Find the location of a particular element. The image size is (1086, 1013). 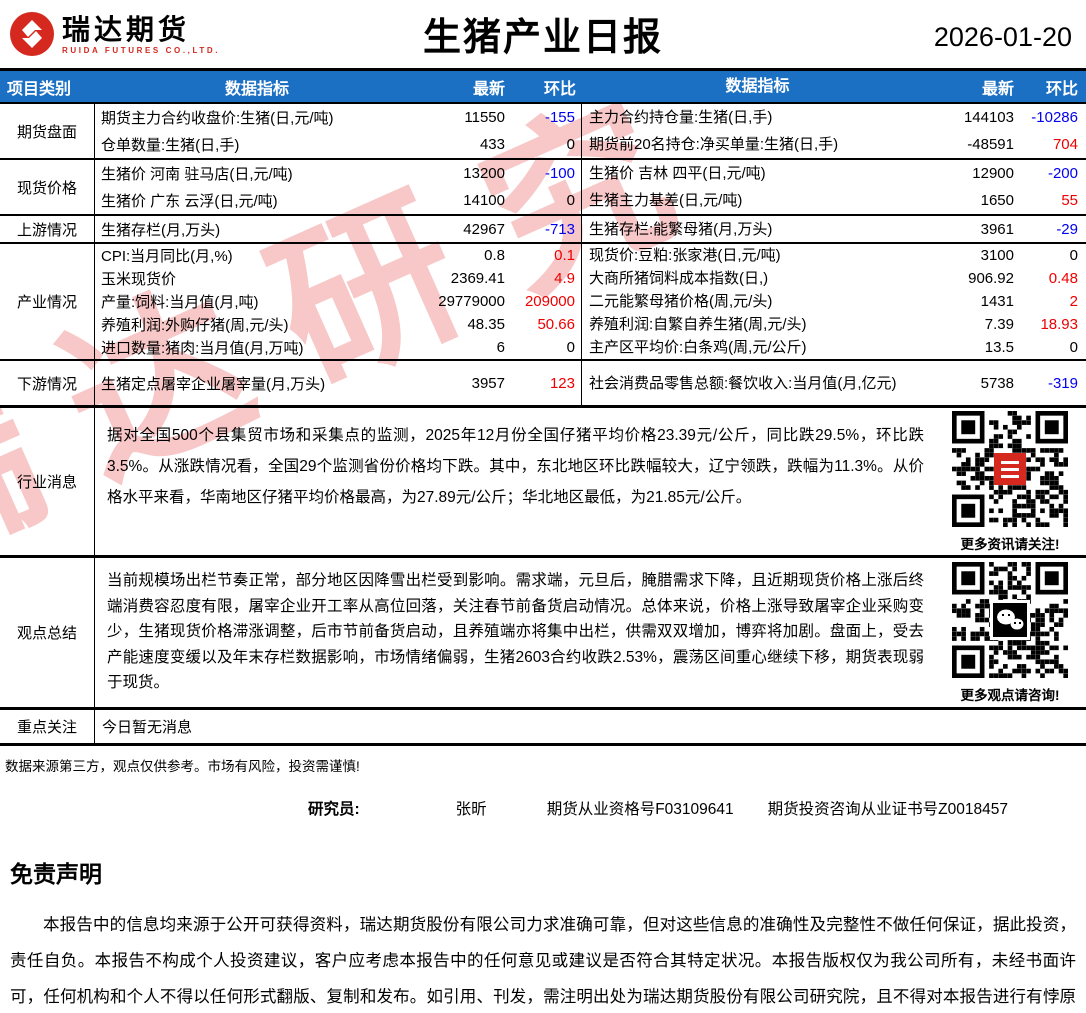

section-category: 产业情况 is located at coordinates (47, 301).